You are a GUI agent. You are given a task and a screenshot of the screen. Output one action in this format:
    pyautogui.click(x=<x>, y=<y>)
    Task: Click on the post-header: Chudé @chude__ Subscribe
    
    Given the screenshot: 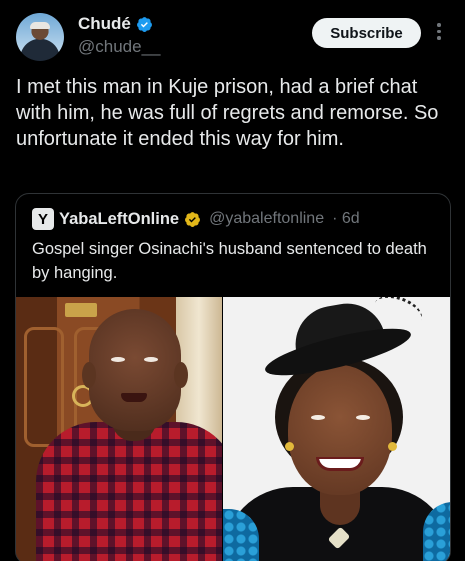 What is the action you would take?
    pyautogui.click(x=232, y=34)
    